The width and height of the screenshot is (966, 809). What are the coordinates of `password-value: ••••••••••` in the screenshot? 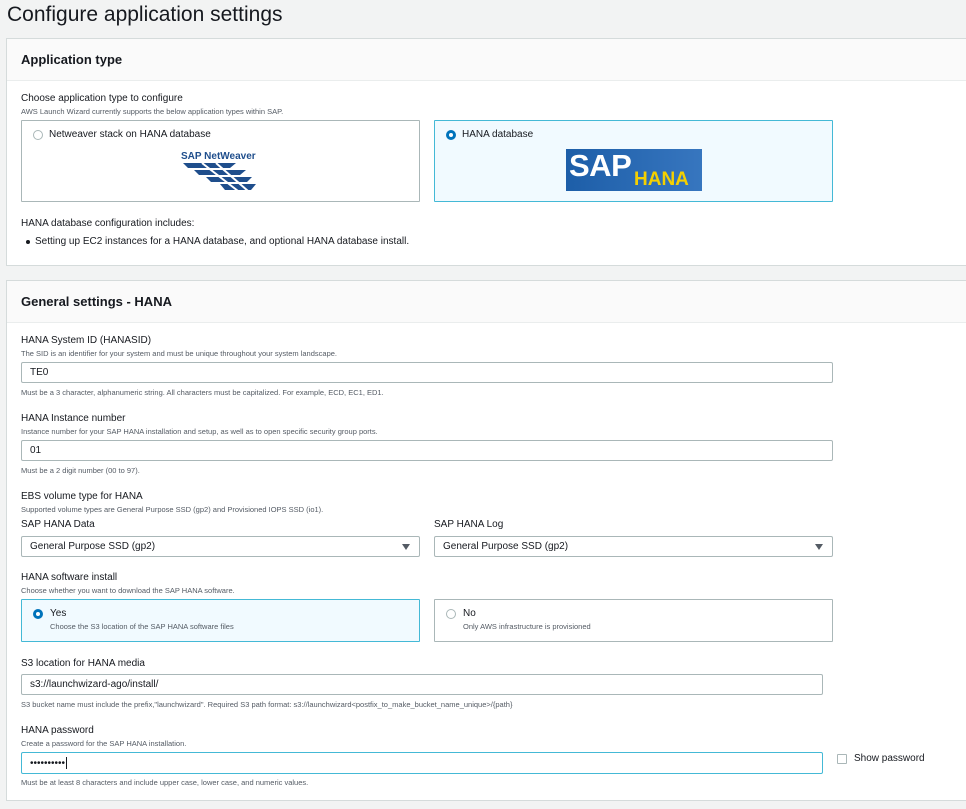 It's located at (48, 763).